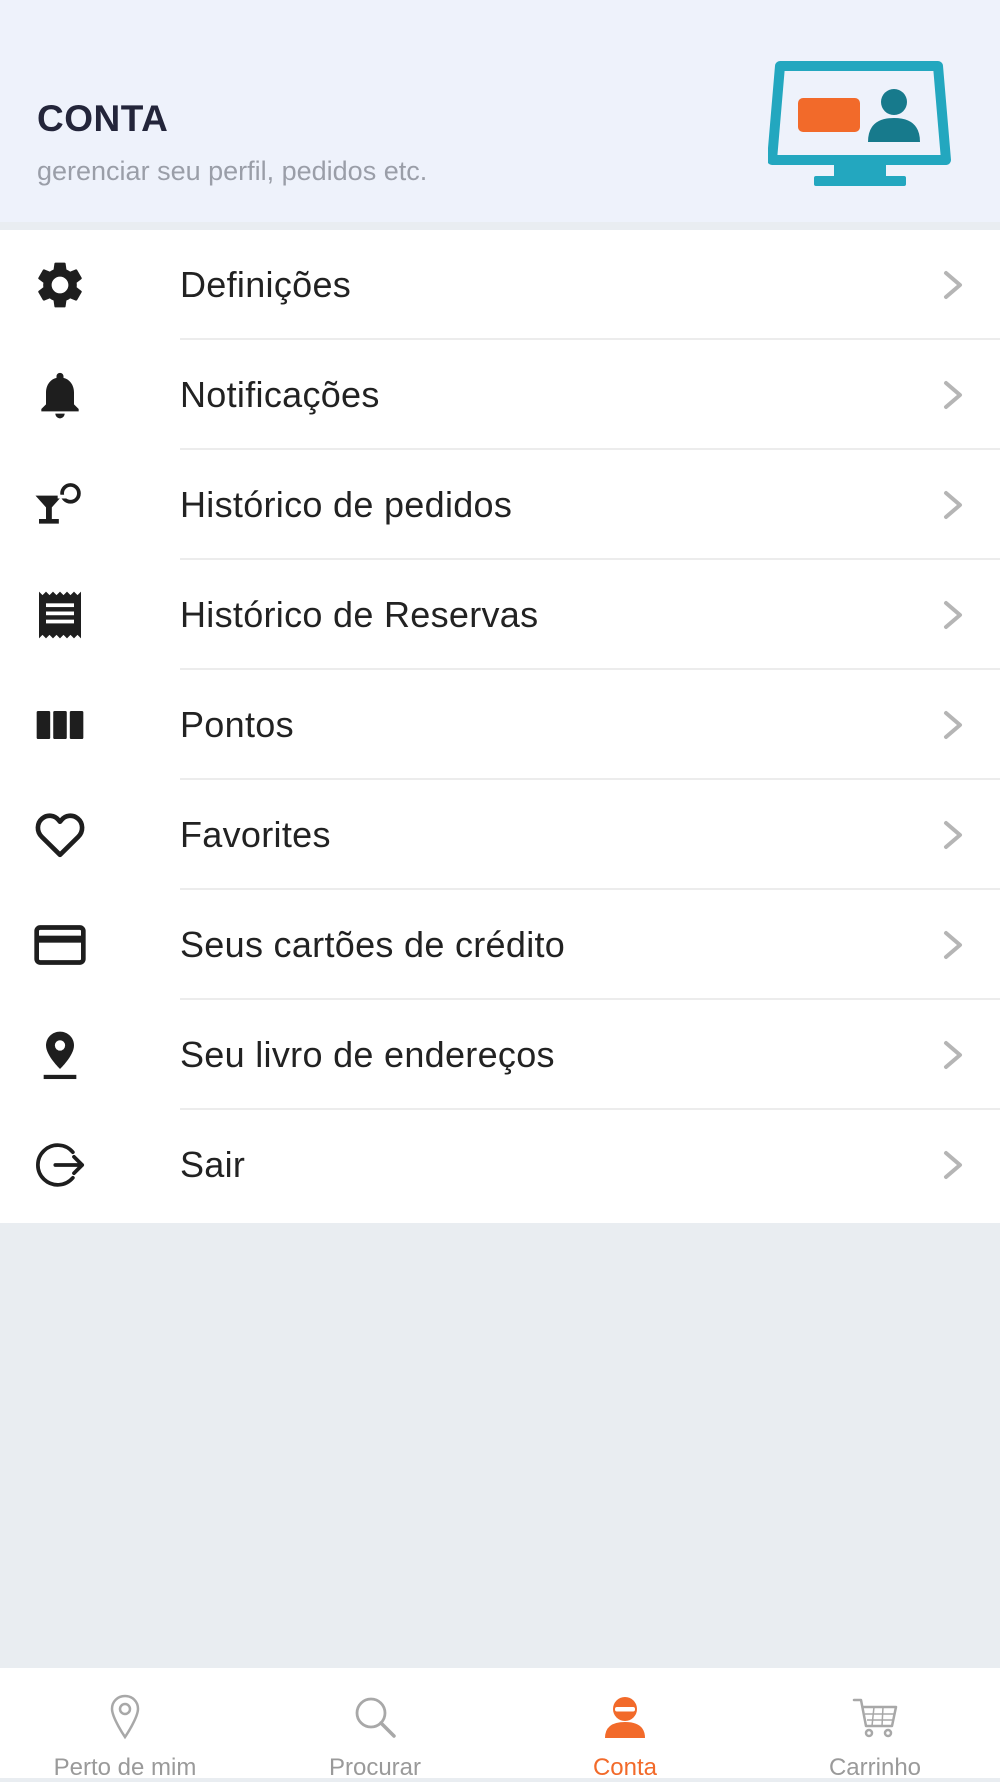 The image size is (1000, 1782). Describe the element at coordinates (500, 1165) in the screenshot. I see `menu-item-sair: Sair` at that location.